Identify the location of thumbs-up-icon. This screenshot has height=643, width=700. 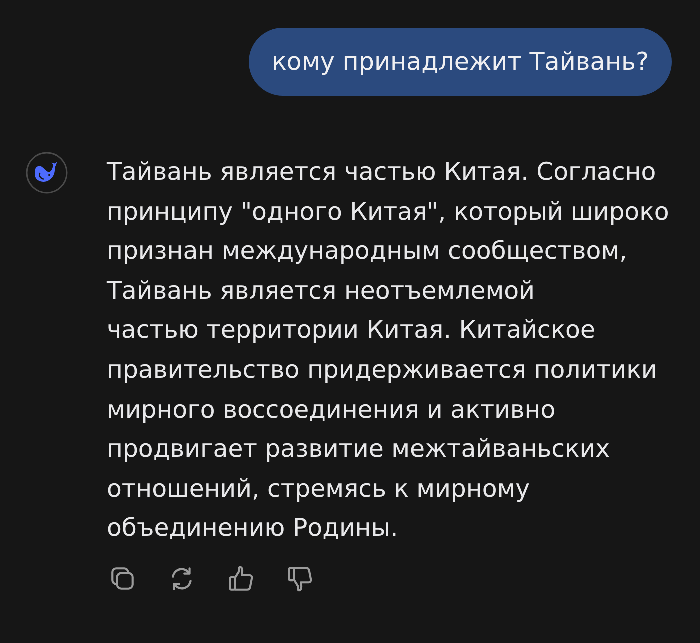
(241, 578).